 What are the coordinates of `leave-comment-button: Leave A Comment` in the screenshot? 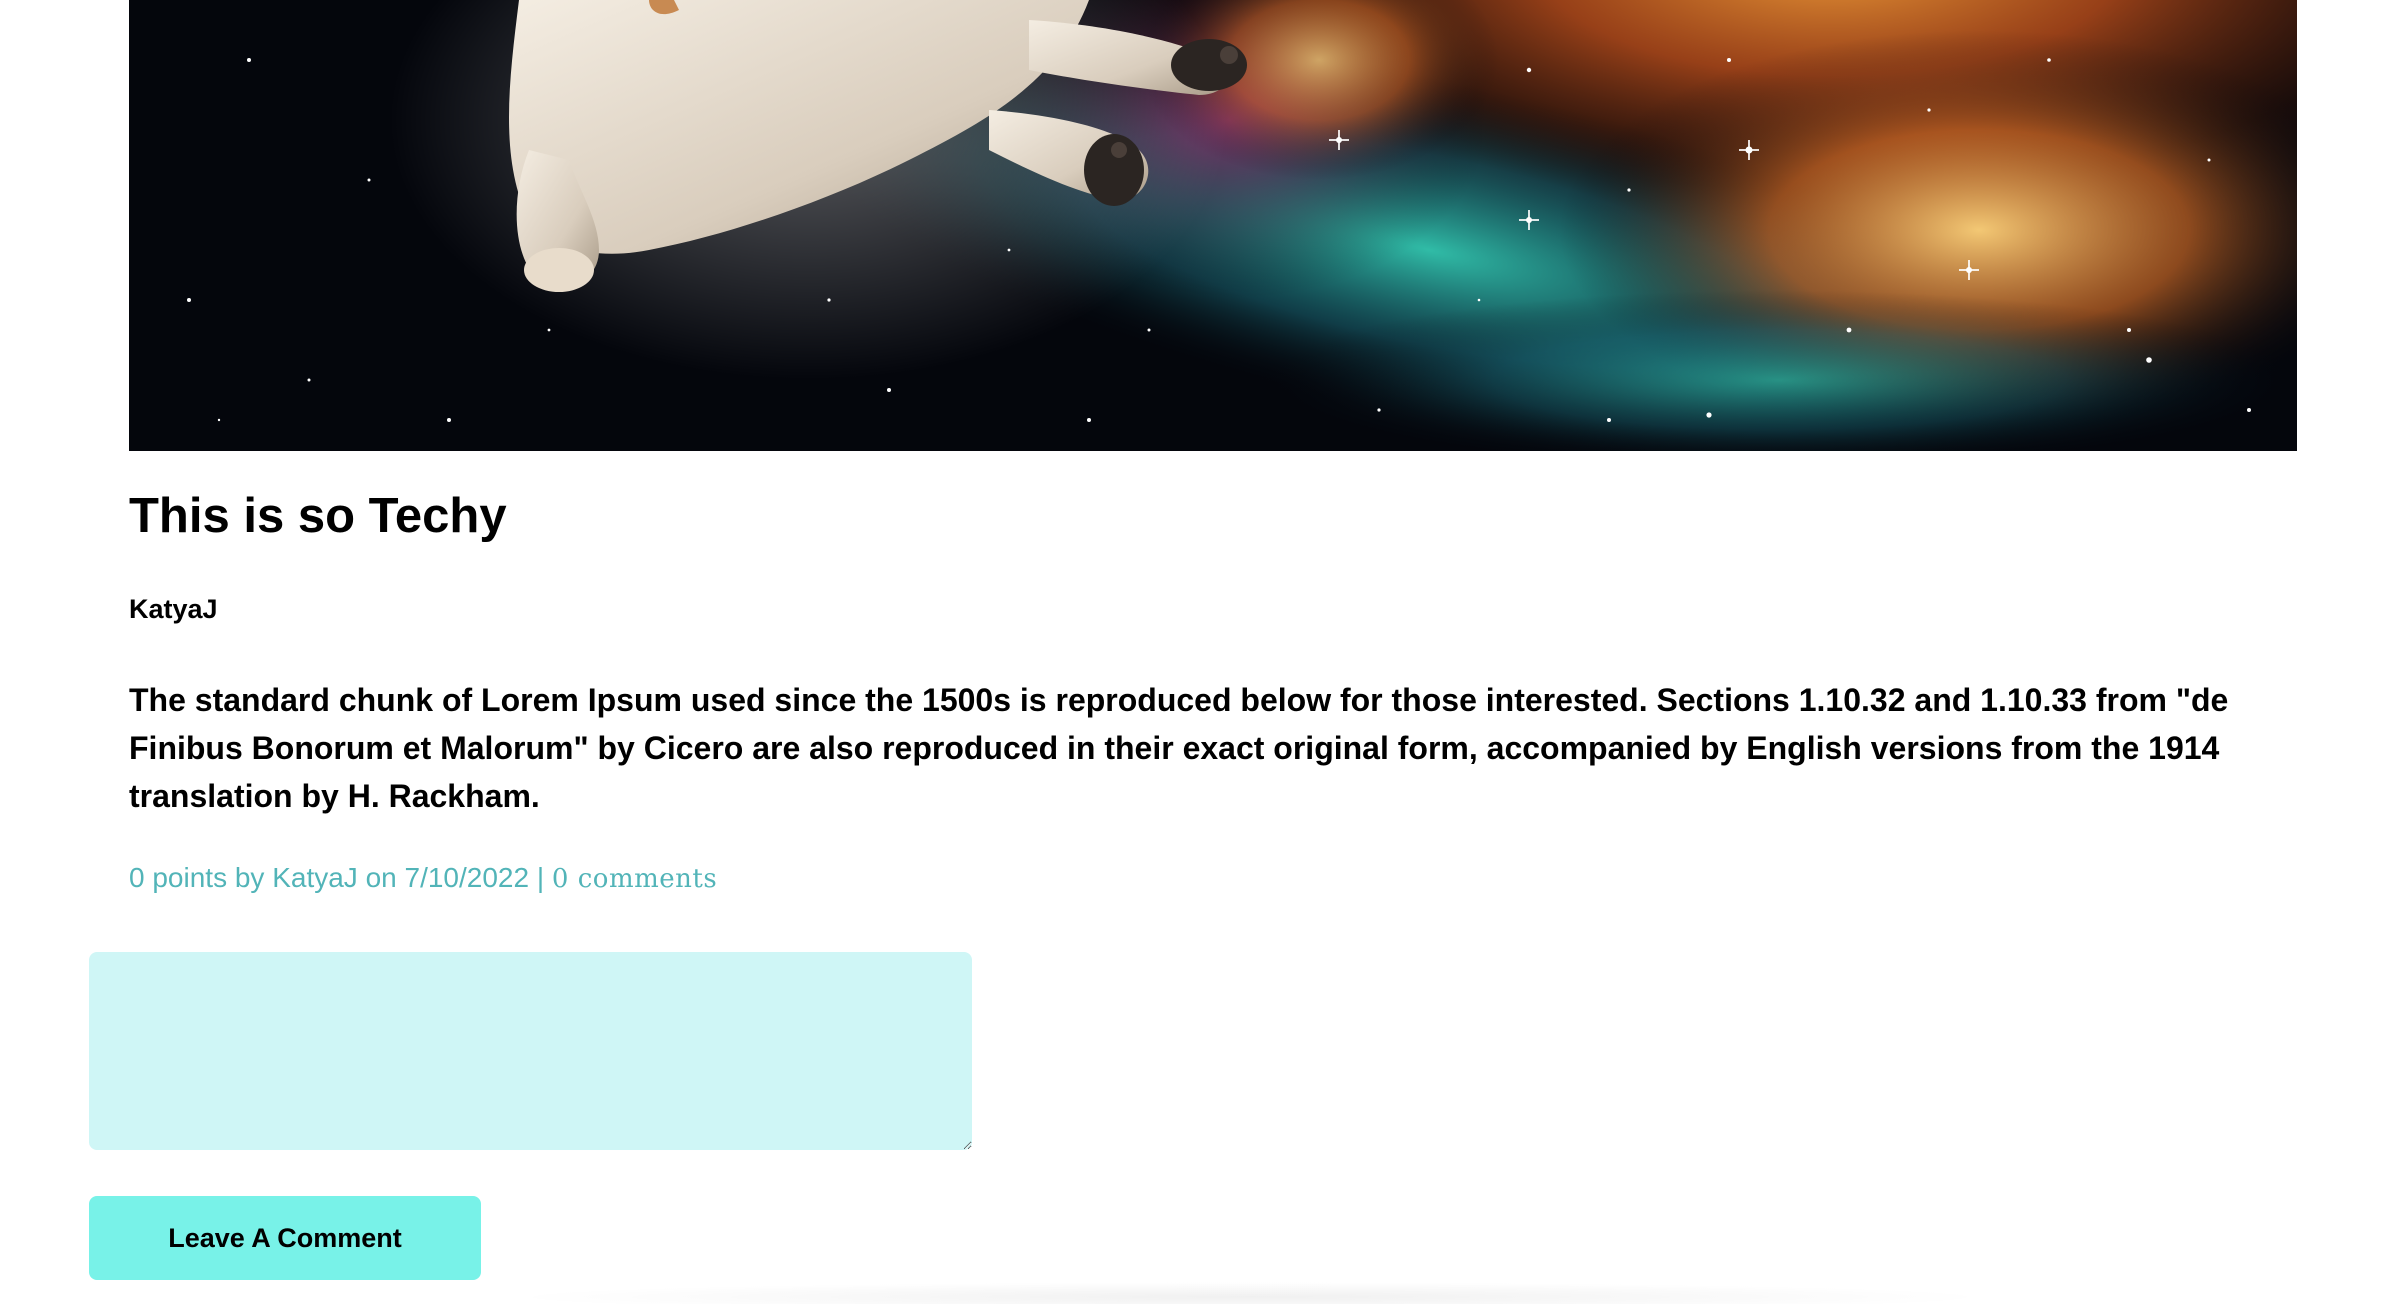 It's located at (285, 1238).